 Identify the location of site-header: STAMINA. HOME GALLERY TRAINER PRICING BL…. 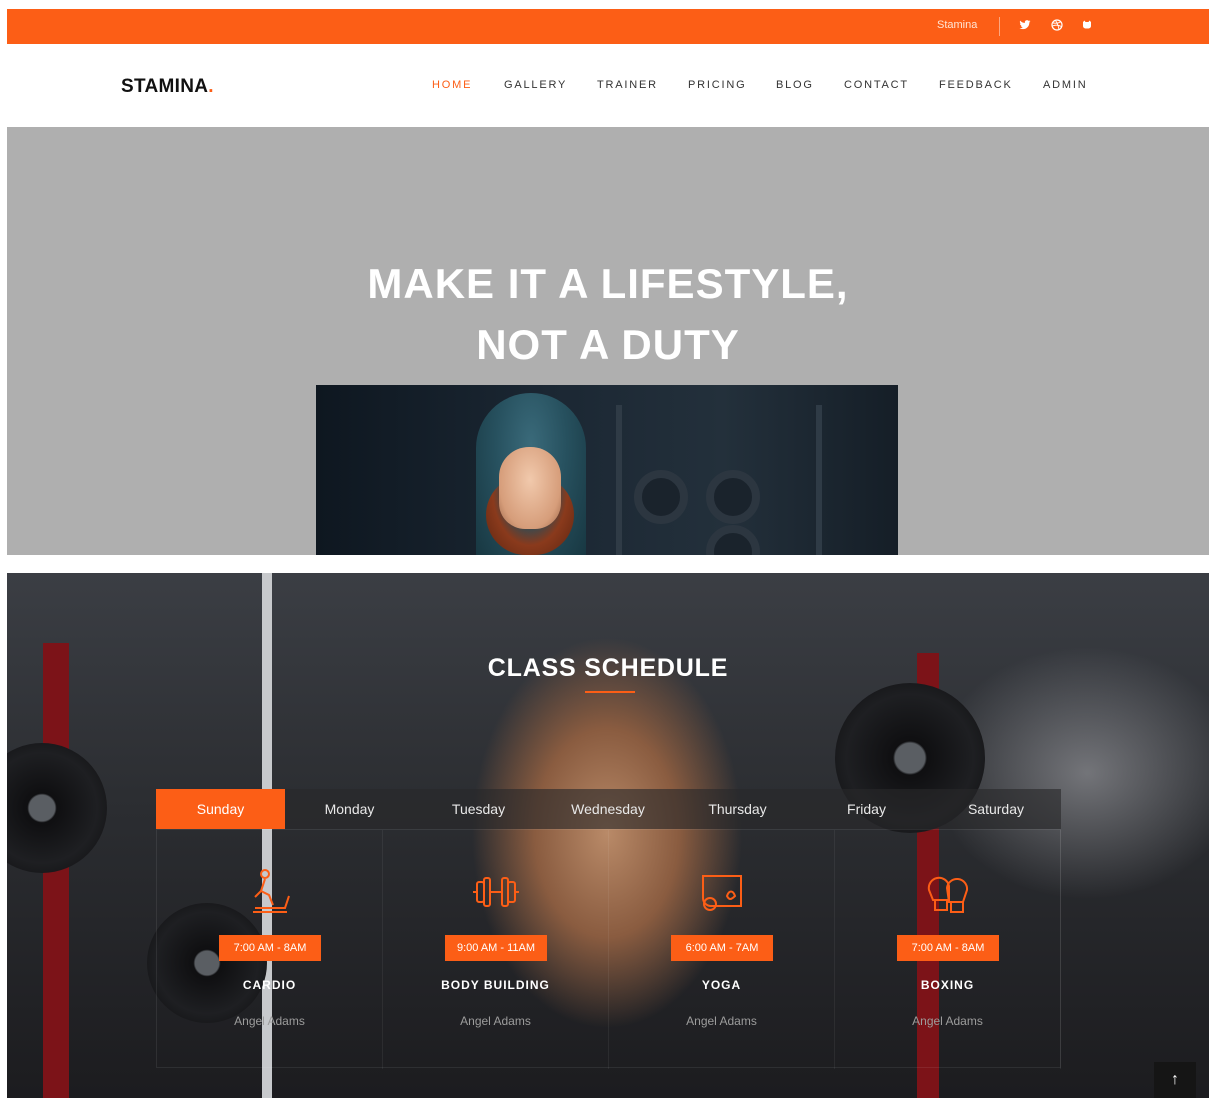
(608, 85).